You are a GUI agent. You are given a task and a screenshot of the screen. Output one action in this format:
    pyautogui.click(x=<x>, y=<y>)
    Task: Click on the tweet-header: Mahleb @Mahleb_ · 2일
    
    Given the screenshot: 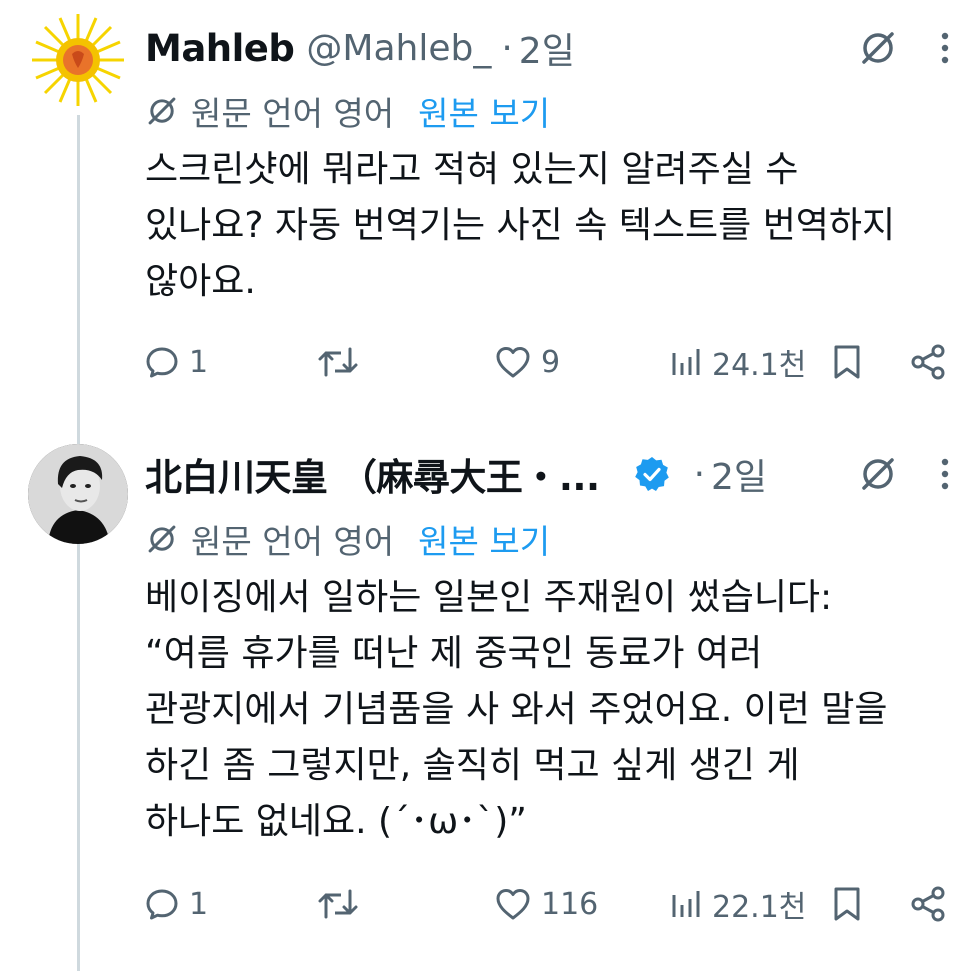 What is the action you would take?
    pyautogui.click(x=360, y=48)
    